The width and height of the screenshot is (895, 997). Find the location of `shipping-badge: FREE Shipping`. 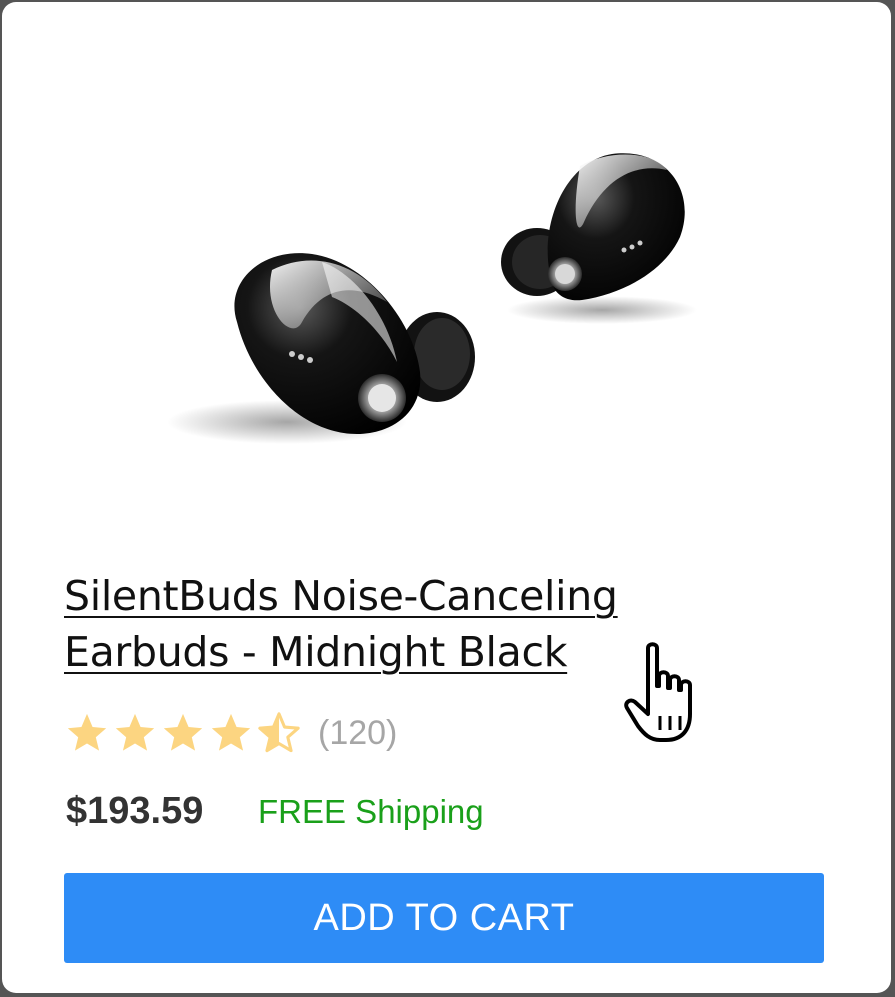

shipping-badge: FREE Shipping is located at coordinates (371, 811).